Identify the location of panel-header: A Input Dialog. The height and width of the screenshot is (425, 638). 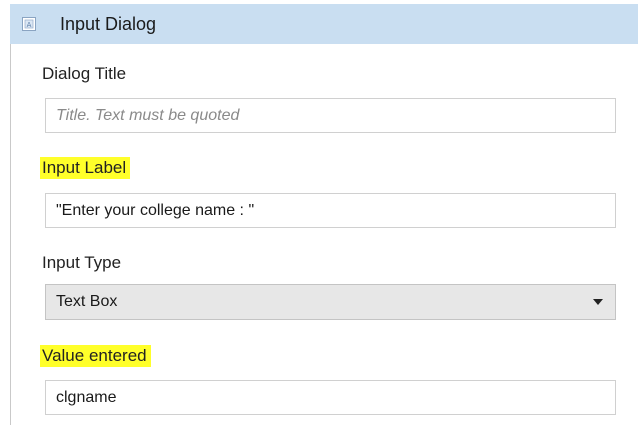
(324, 24).